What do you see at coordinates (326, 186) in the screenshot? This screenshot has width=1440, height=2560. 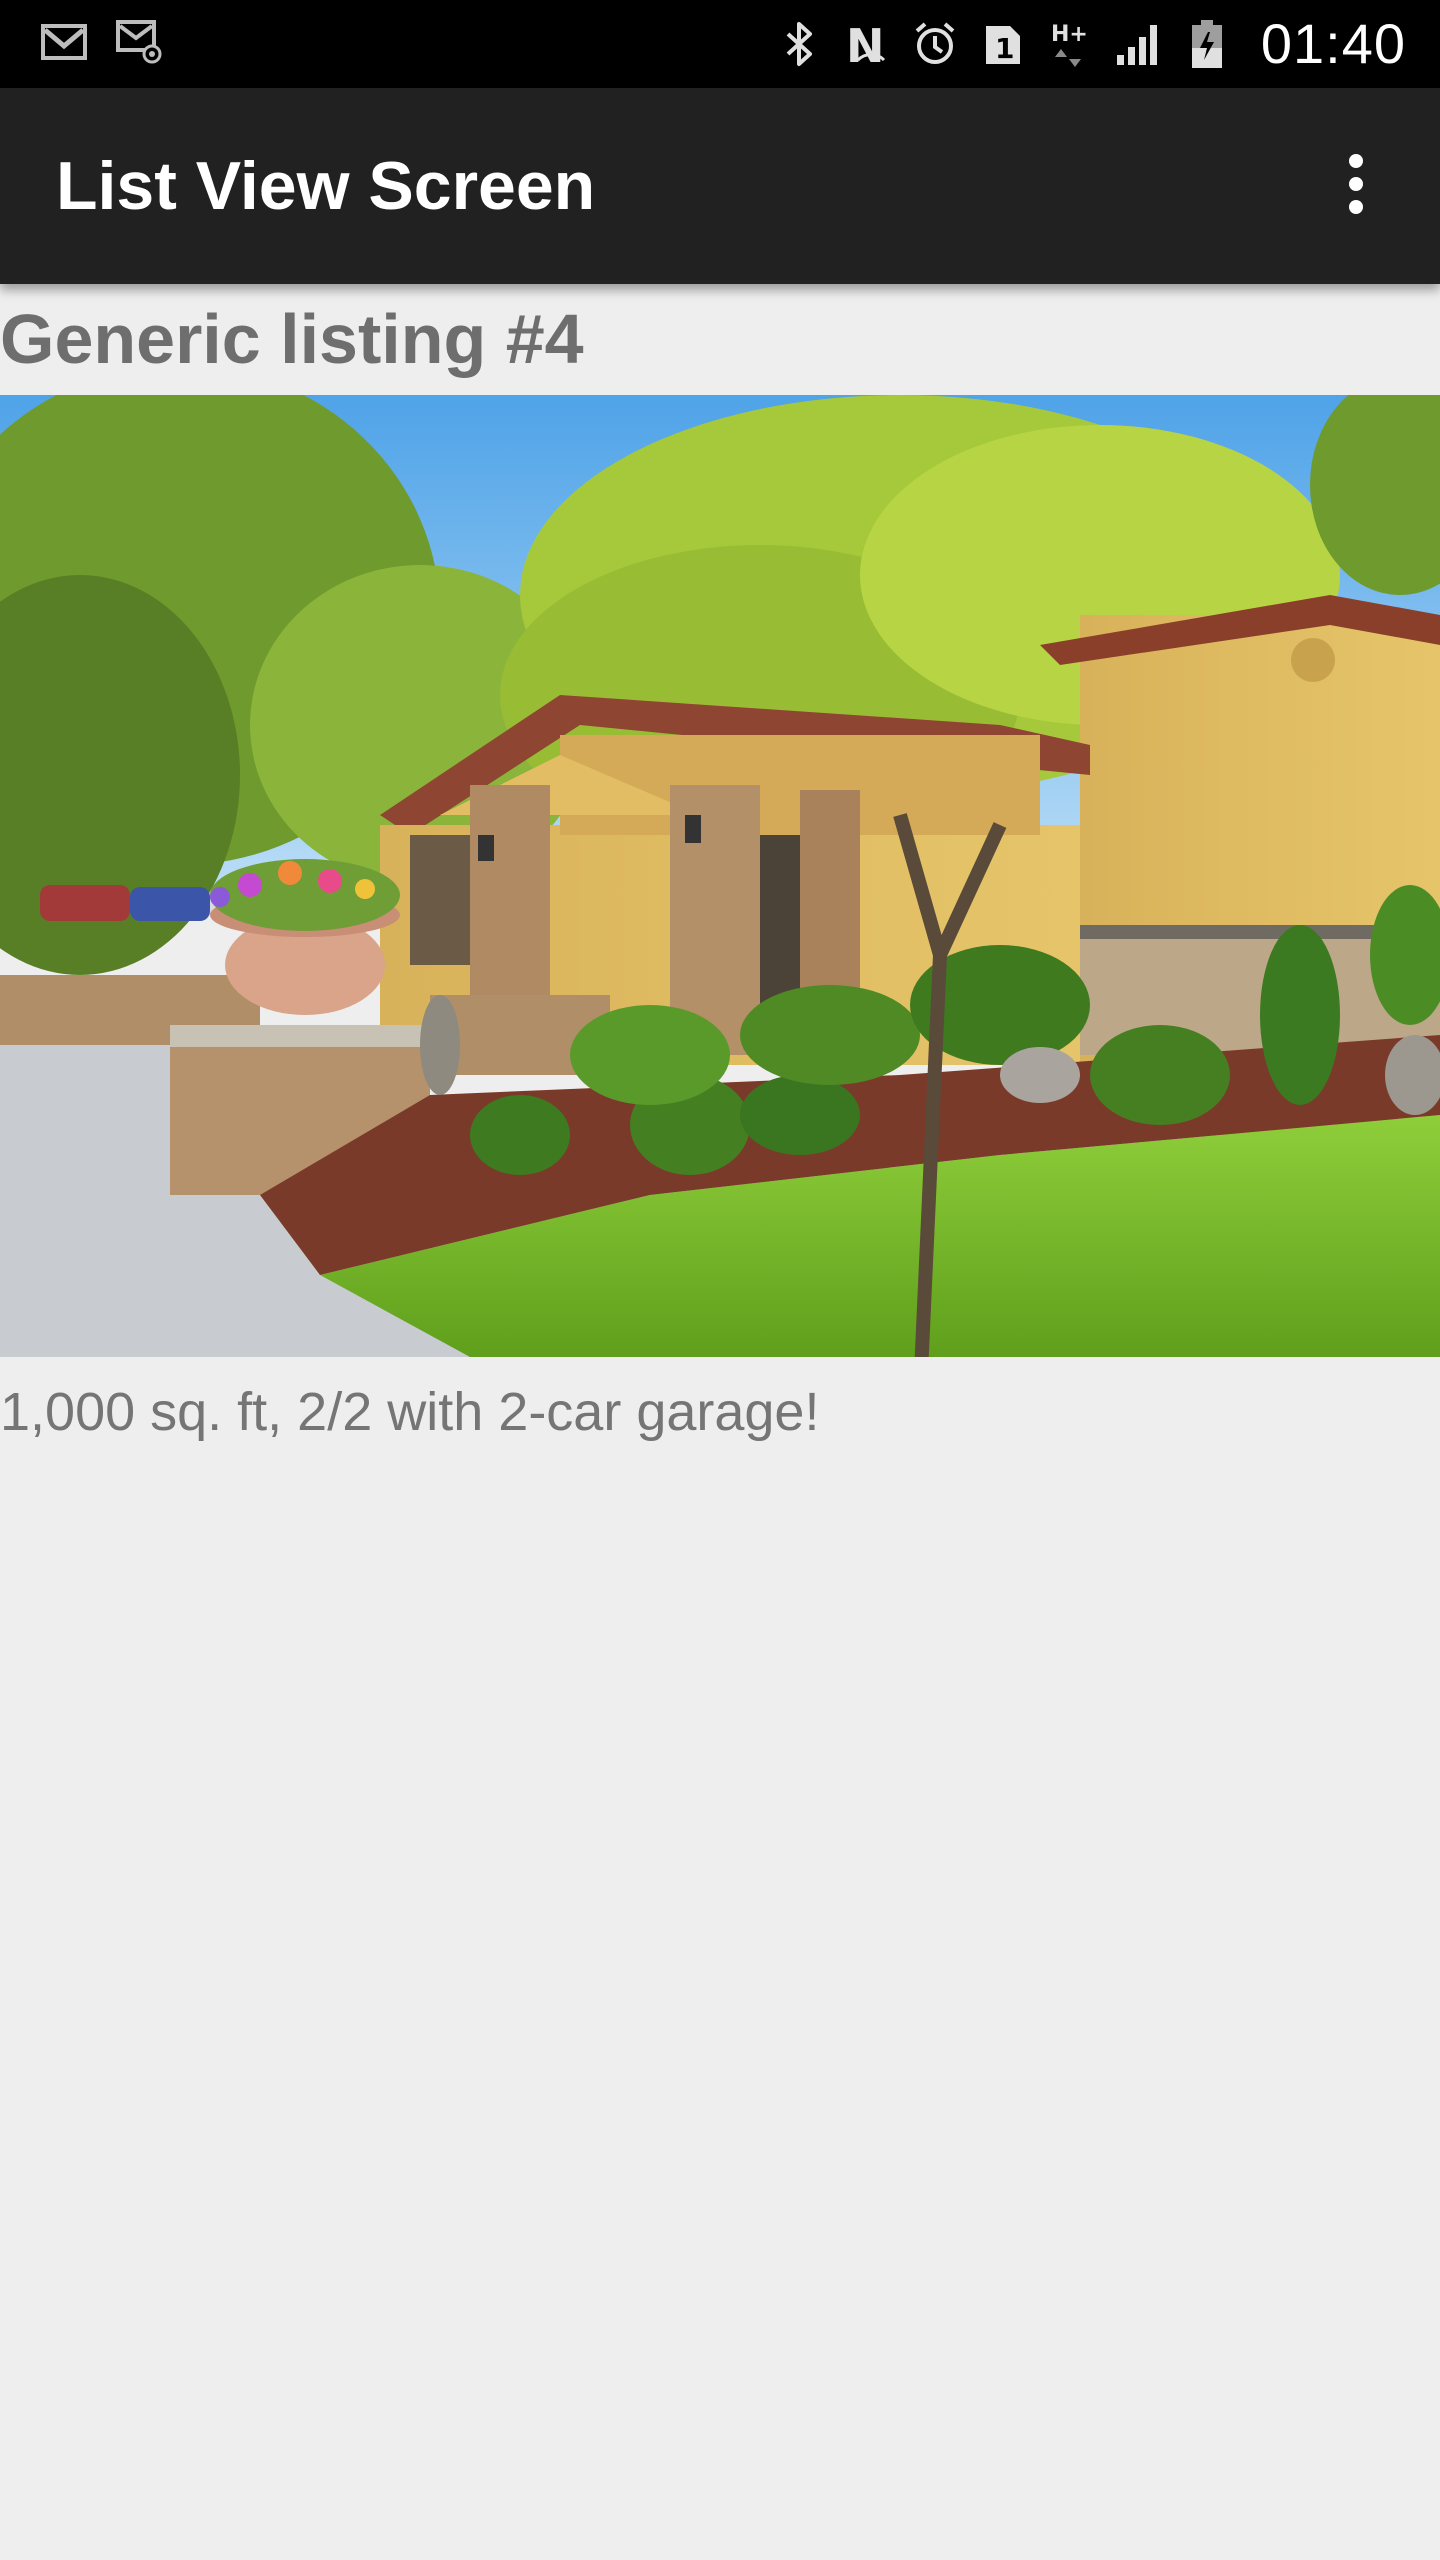 I see `page-title: List View Screen` at bounding box center [326, 186].